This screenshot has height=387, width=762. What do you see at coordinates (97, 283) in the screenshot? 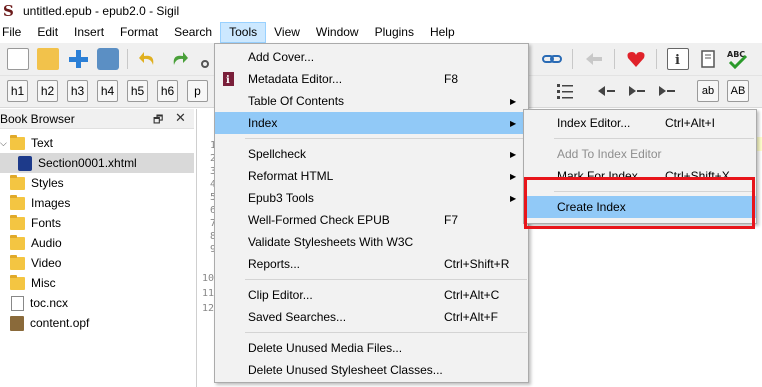
I see `tree-item-misc: Misc` at bounding box center [97, 283].